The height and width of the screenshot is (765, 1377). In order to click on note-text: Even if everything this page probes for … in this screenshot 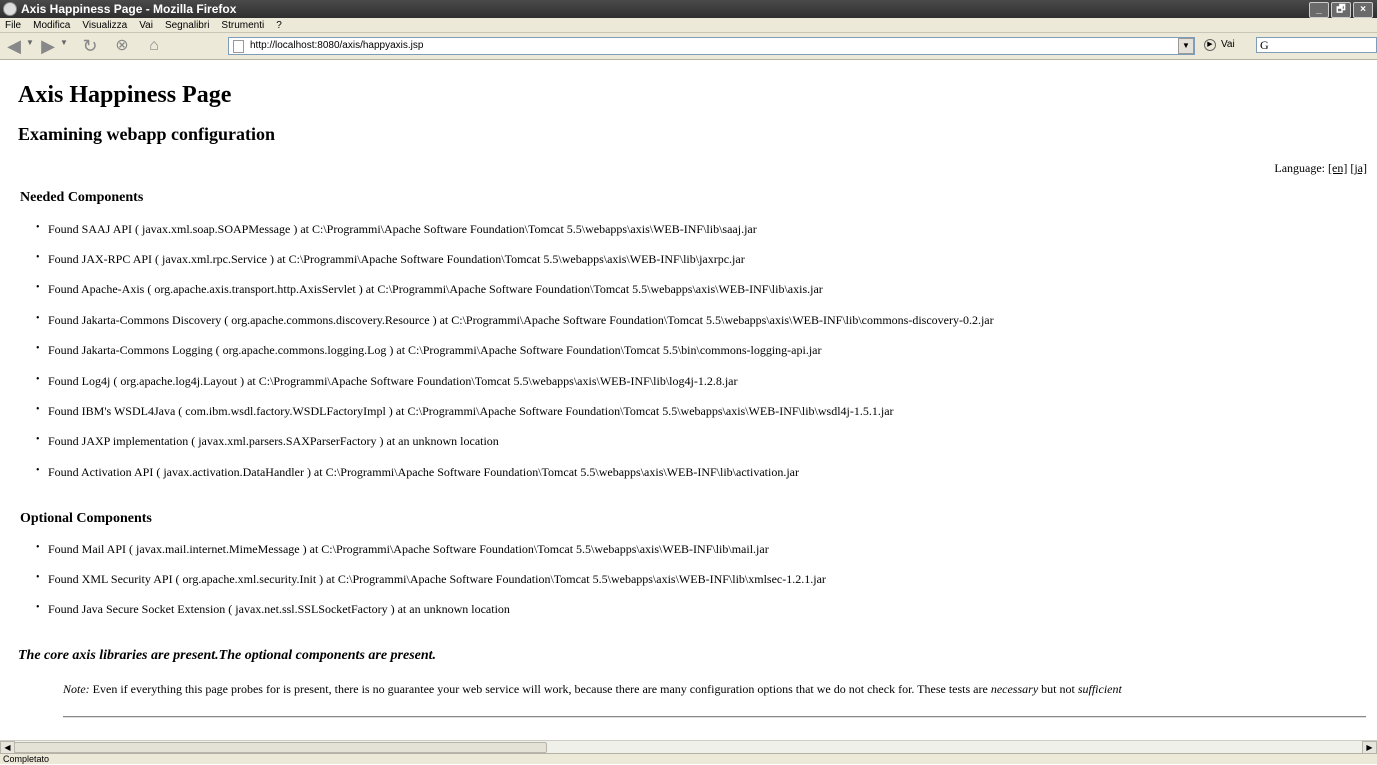, I will do `click(540, 689)`.